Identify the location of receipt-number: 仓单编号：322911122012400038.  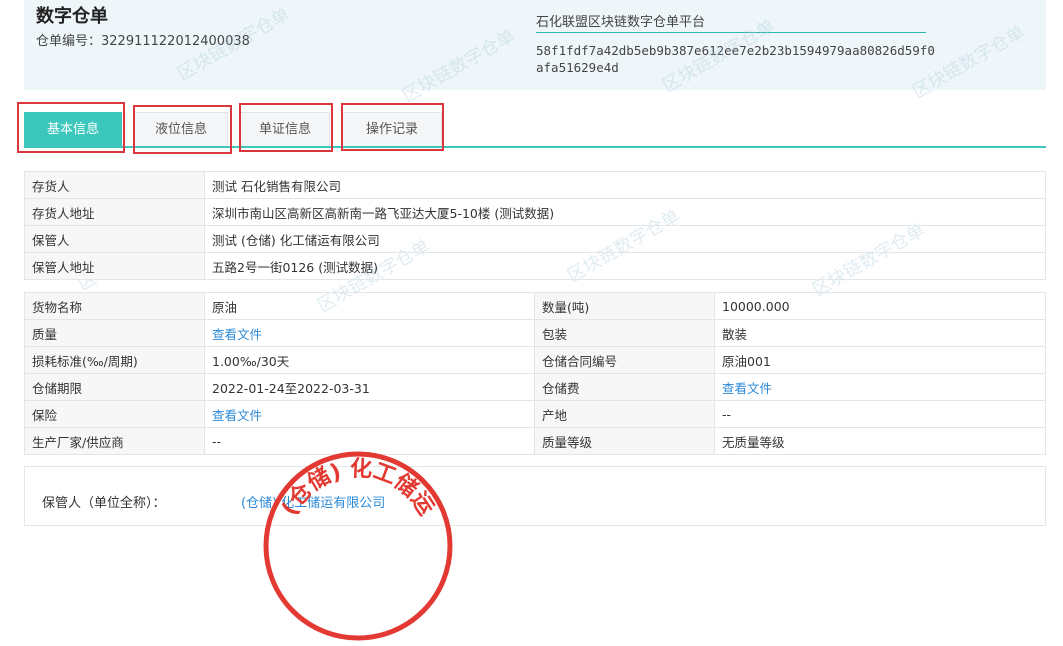
(143, 41).